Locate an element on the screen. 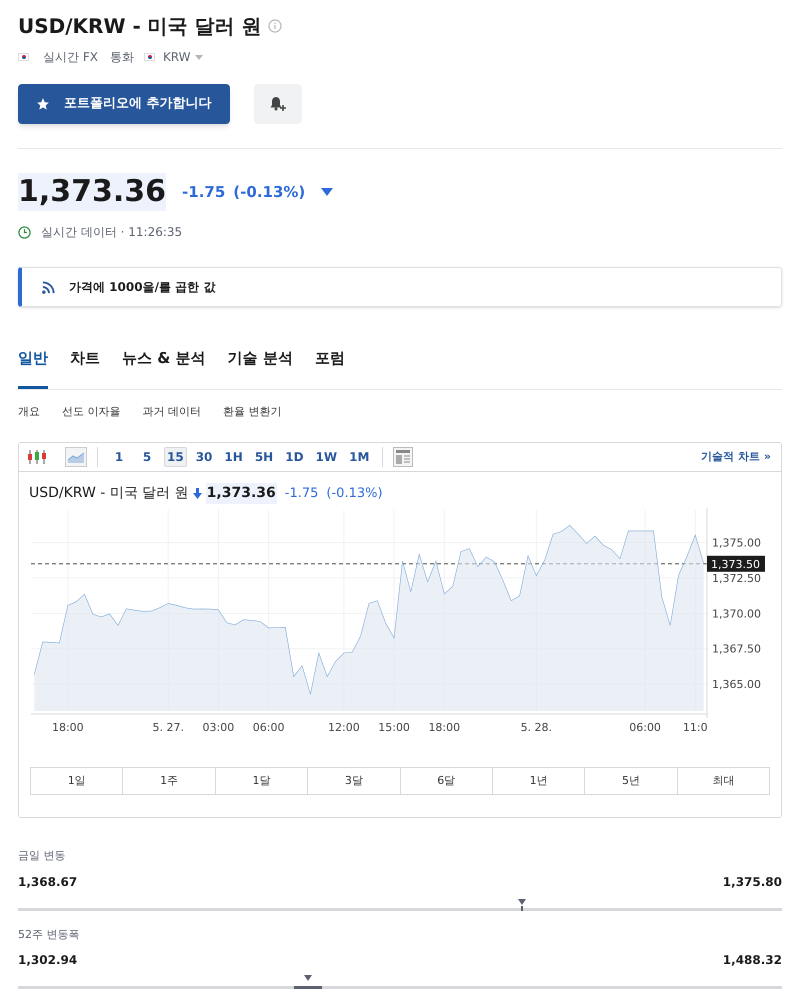 The image size is (800, 996). nav-tab: 뉴스 & 분석 is located at coordinates (164, 367).